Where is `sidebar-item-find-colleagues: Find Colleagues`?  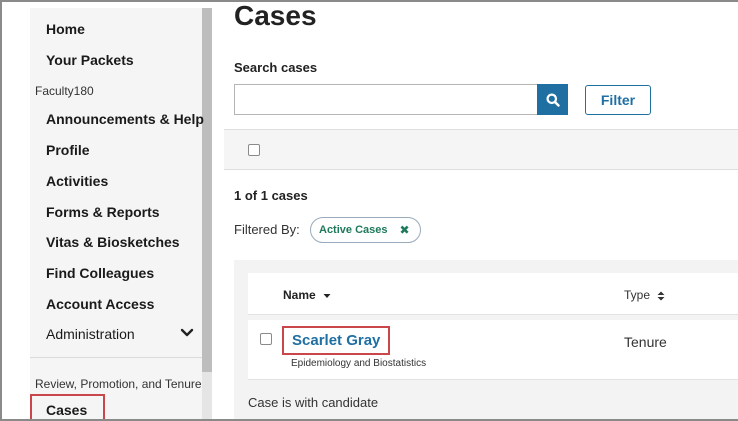 sidebar-item-find-colleagues: Find Colleagues is located at coordinates (100, 273).